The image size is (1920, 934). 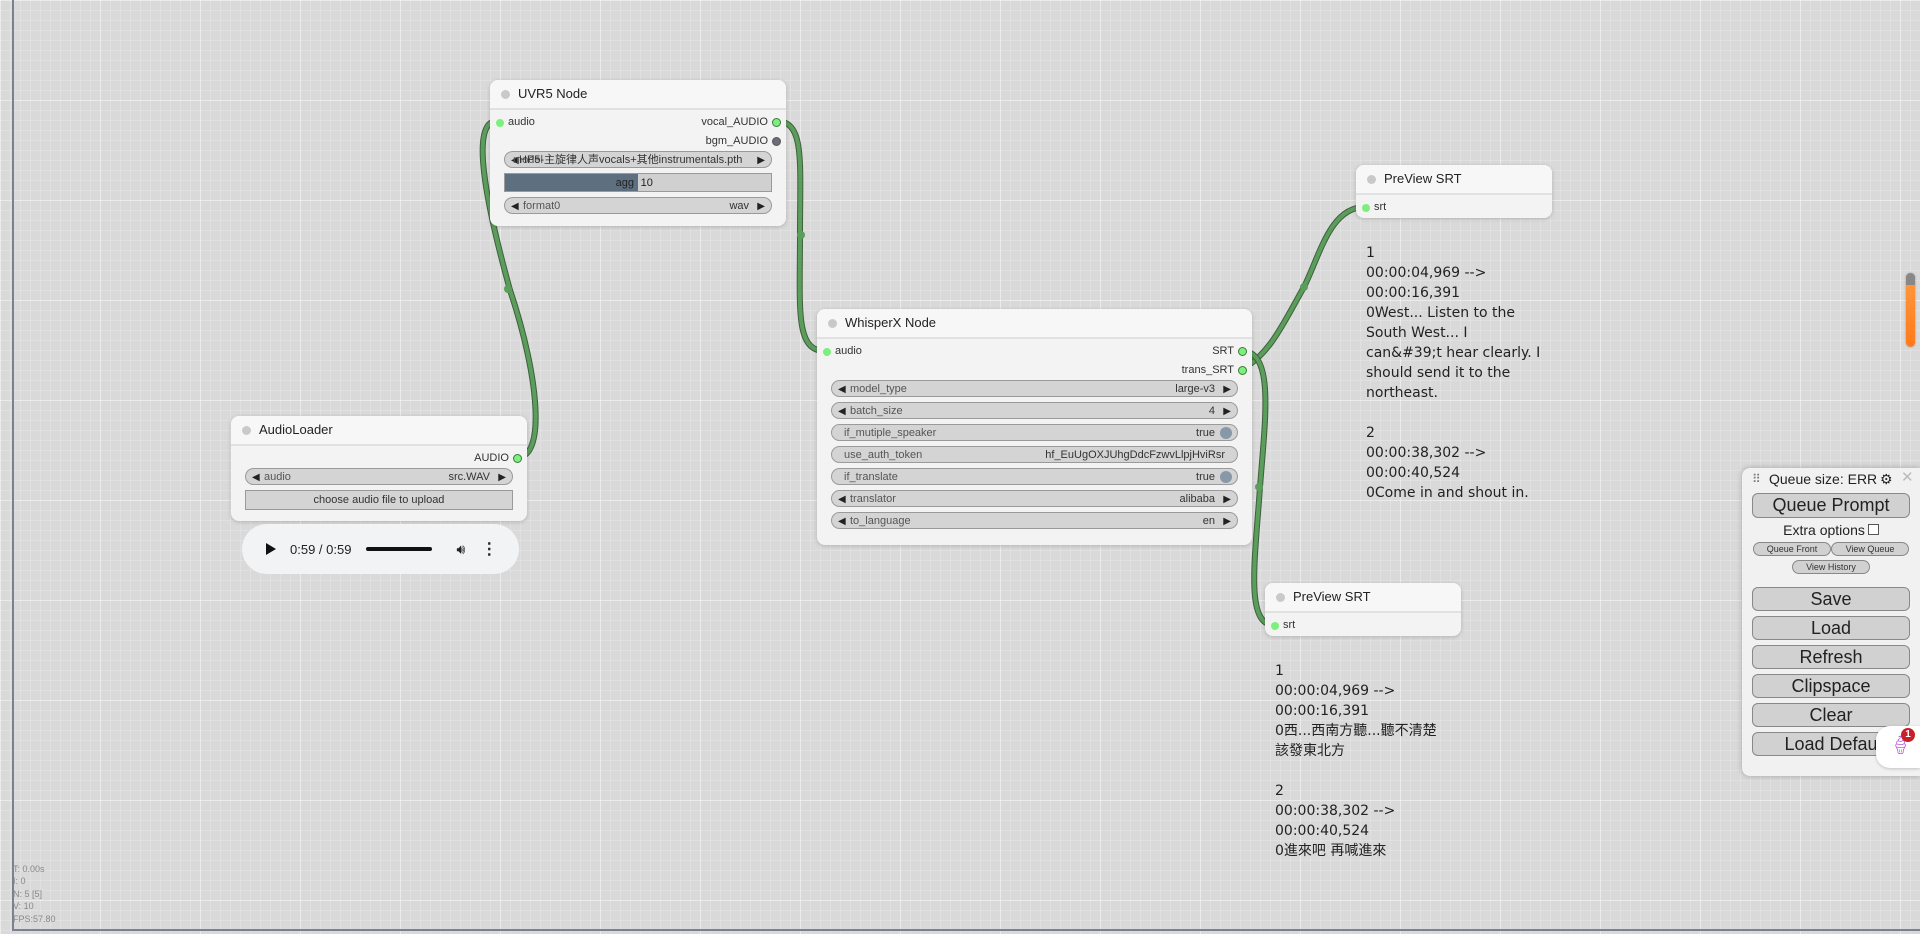 I want to click on load-button: Load, so click(x=1831, y=628).